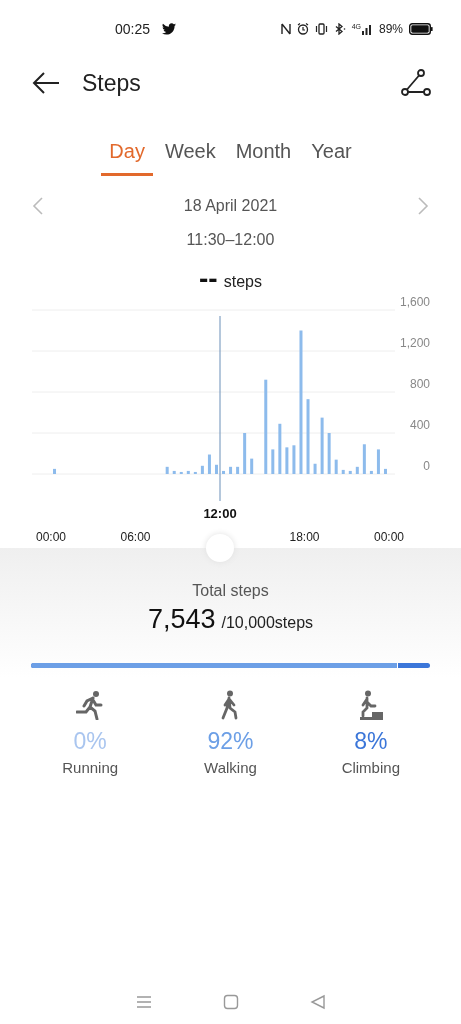 The width and height of the screenshot is (461, 1024). What do you see at coordinates (370, 767) in the screenshot?
I see `activity-label: Climbing` at bounding box center [370, 767].